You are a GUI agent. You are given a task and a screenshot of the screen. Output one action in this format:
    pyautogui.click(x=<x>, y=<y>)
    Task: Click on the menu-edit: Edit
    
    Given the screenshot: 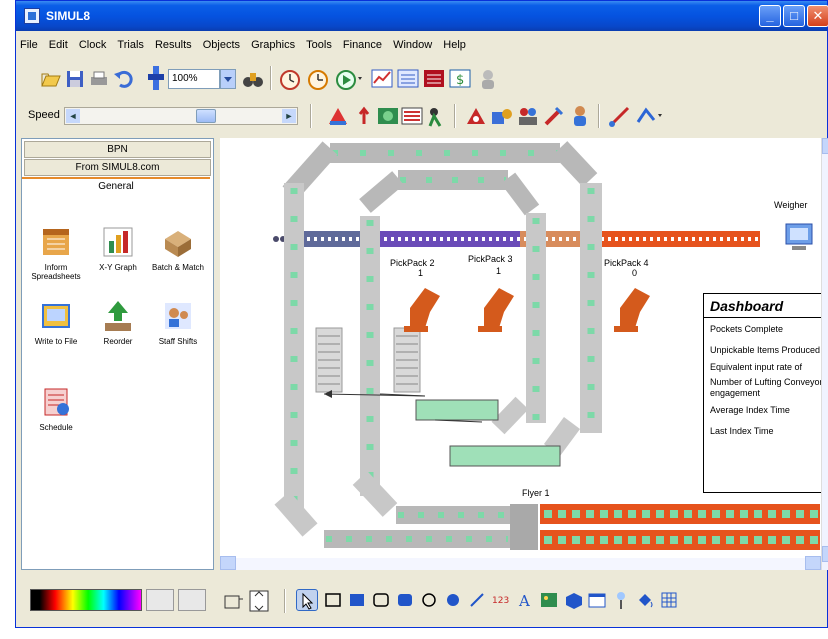 What is the action you would take?
    pyautogui.click(x=58, y=44)
    